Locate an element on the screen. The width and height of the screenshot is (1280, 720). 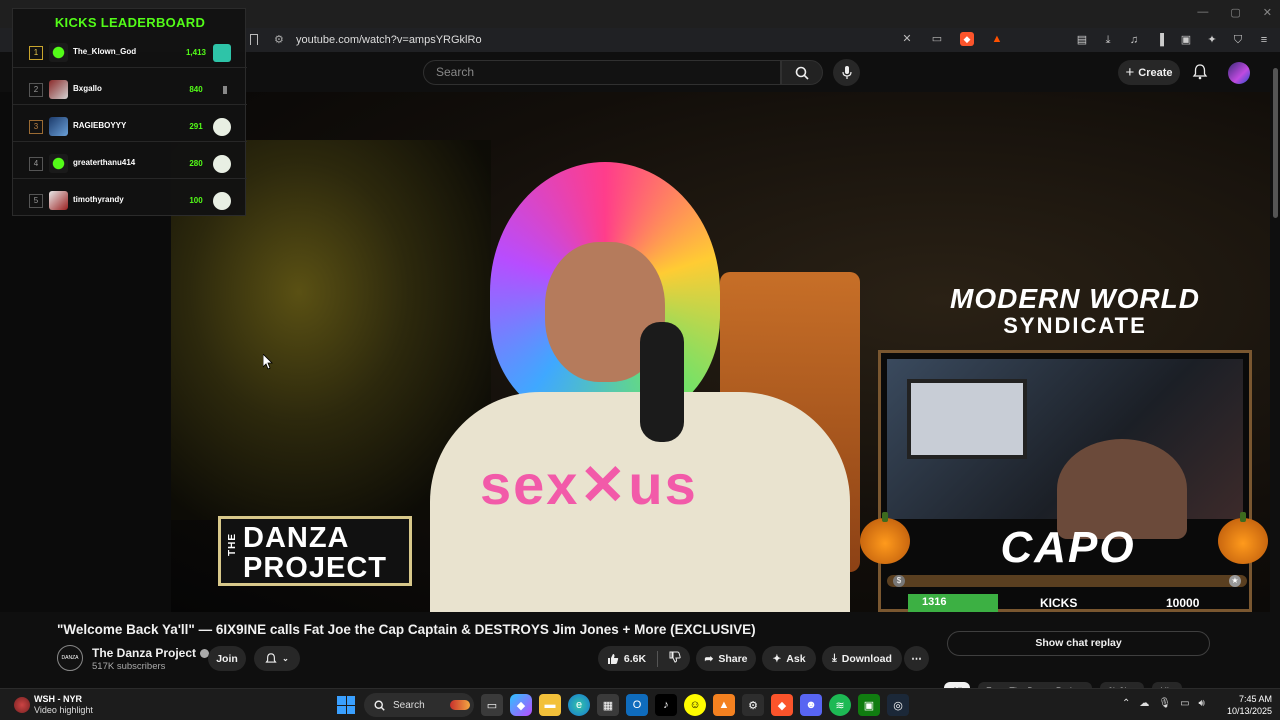
maximize-icon: ▢ is located at coordinates (1235, 12).